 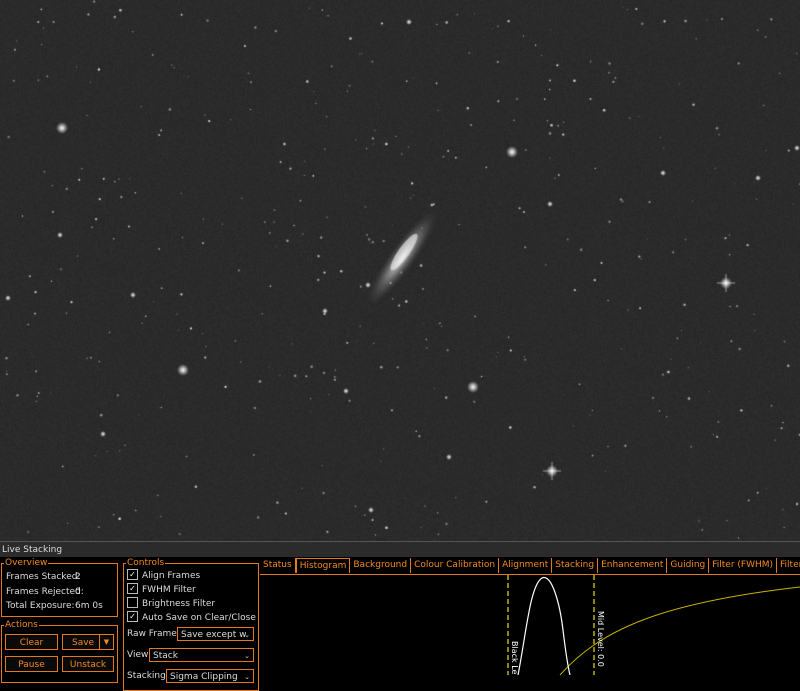 What do you see at coordinates (688, 565) in the screenshot?
I see `tab-guiding: Guiding` at bounding box center [688, 565].